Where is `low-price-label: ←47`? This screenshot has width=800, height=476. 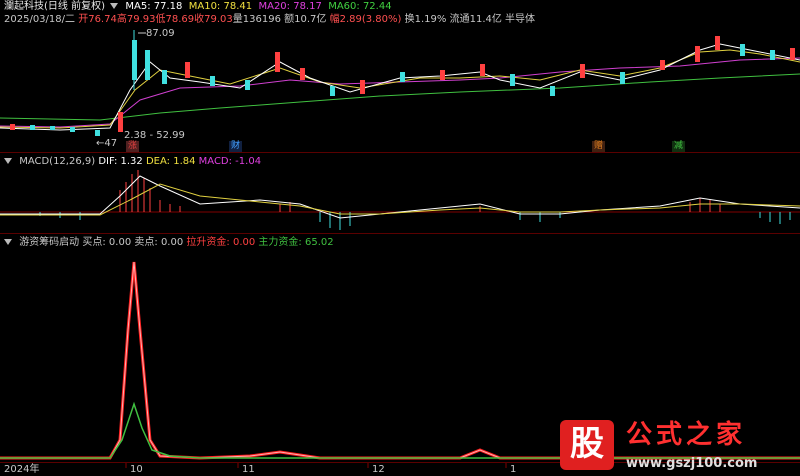
low-price-label: ←47 is located at coordinates (107, 143).